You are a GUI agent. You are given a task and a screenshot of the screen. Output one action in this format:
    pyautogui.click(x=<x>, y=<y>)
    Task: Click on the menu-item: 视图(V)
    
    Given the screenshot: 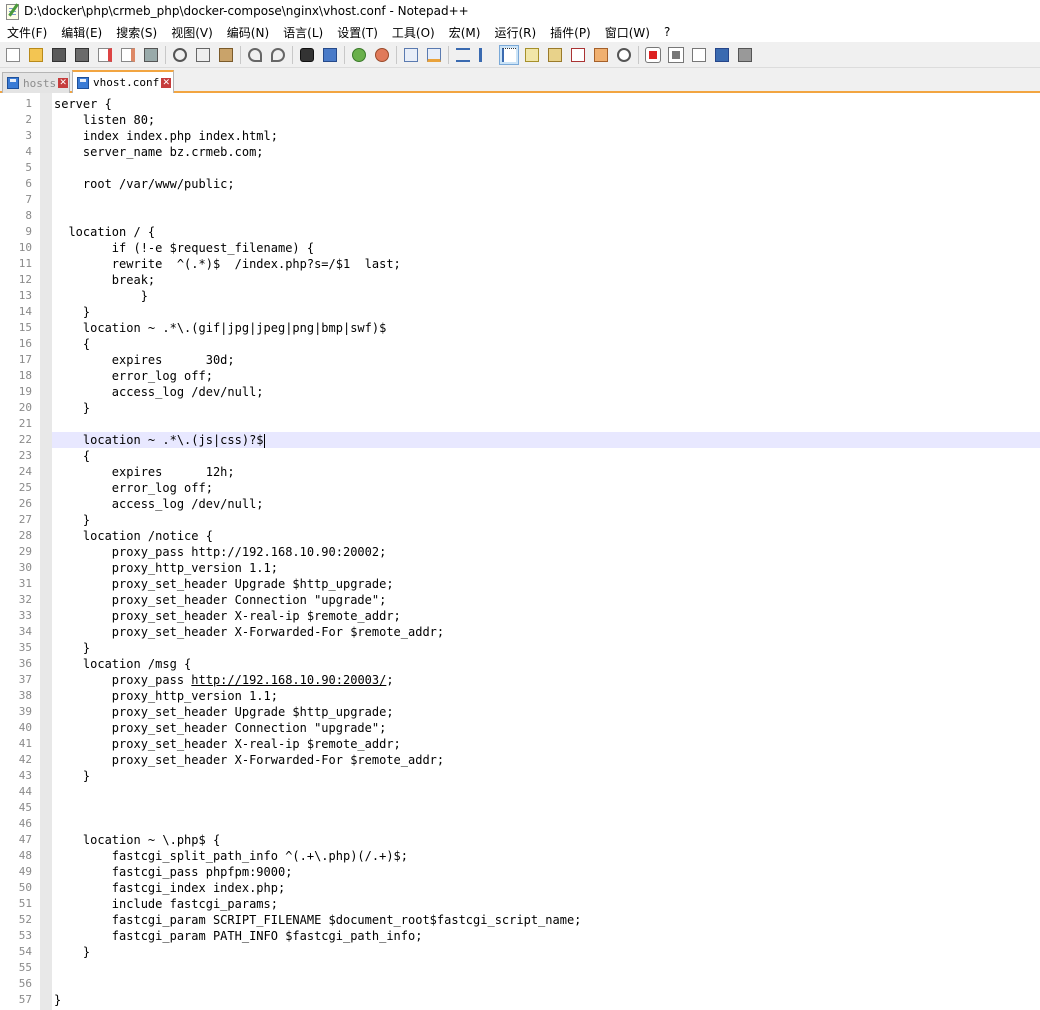 What is the action you would take?
    pyautogui.click(x=192, y=32)
    